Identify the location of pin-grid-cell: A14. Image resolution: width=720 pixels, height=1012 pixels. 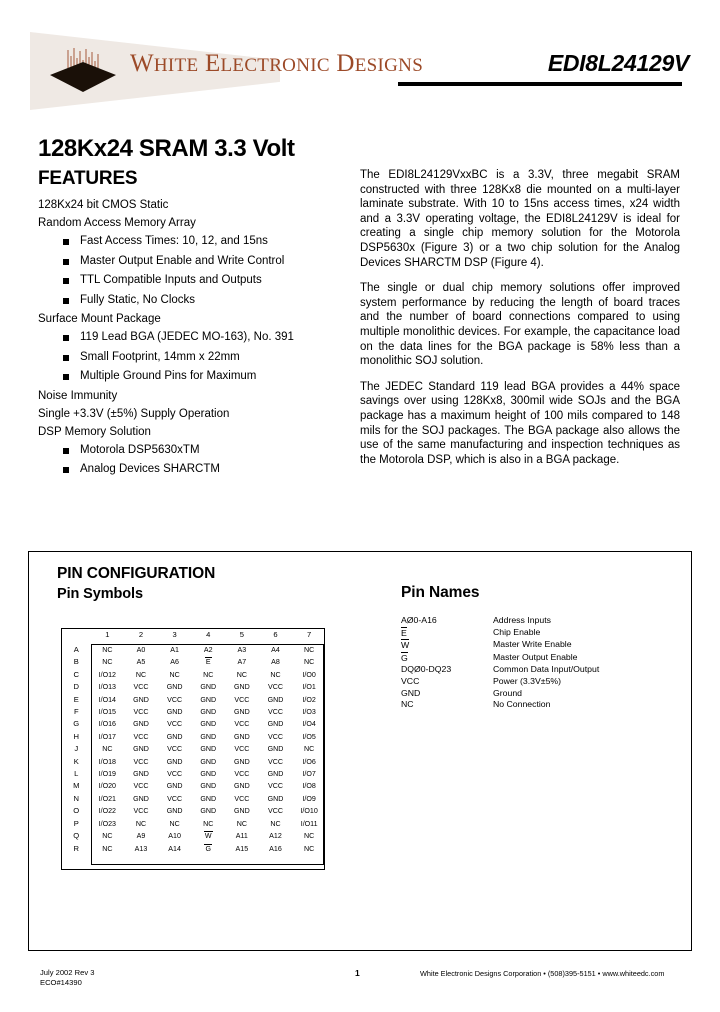
(174, 848).